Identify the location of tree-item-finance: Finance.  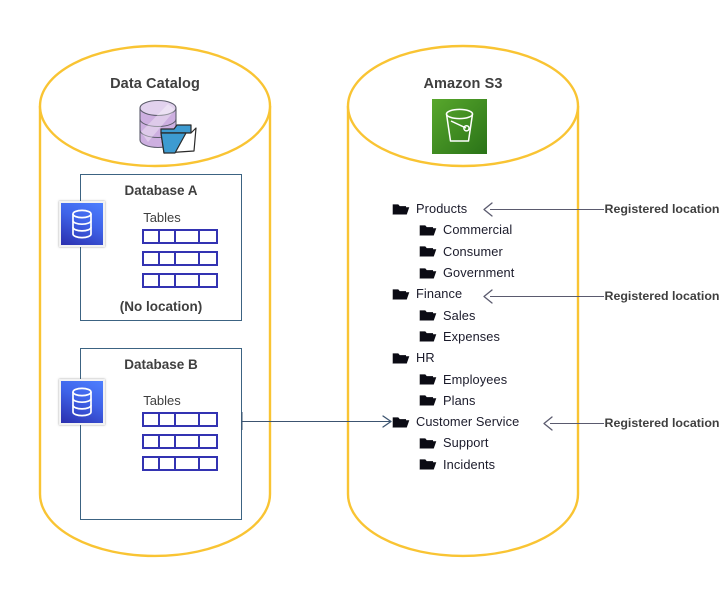
(497, 293).